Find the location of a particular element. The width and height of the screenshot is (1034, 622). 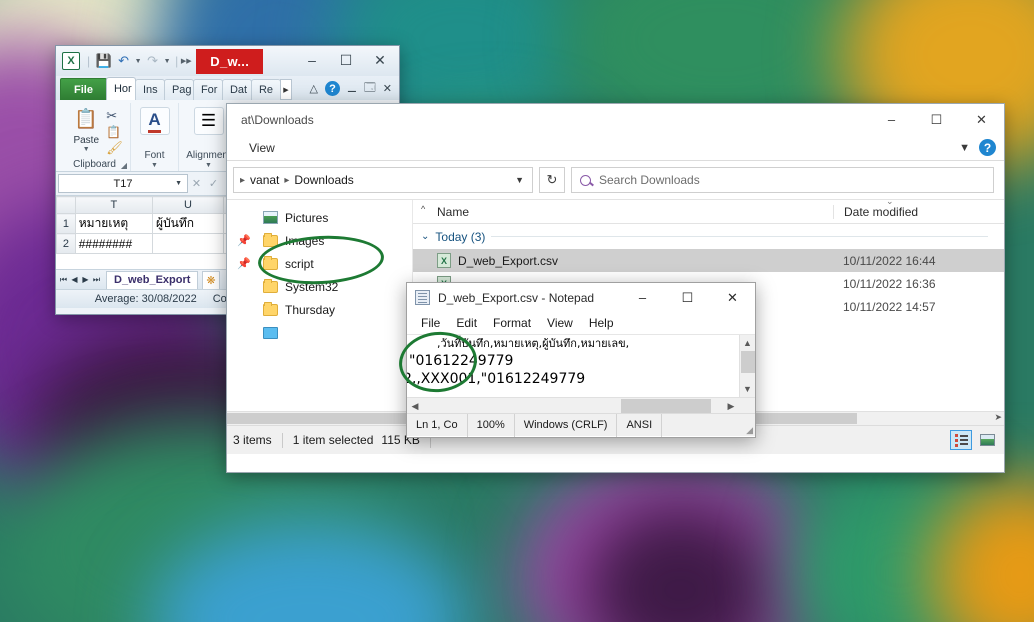

paste-button: 📋 Paste ▼ is located at coordinates (86, 129).